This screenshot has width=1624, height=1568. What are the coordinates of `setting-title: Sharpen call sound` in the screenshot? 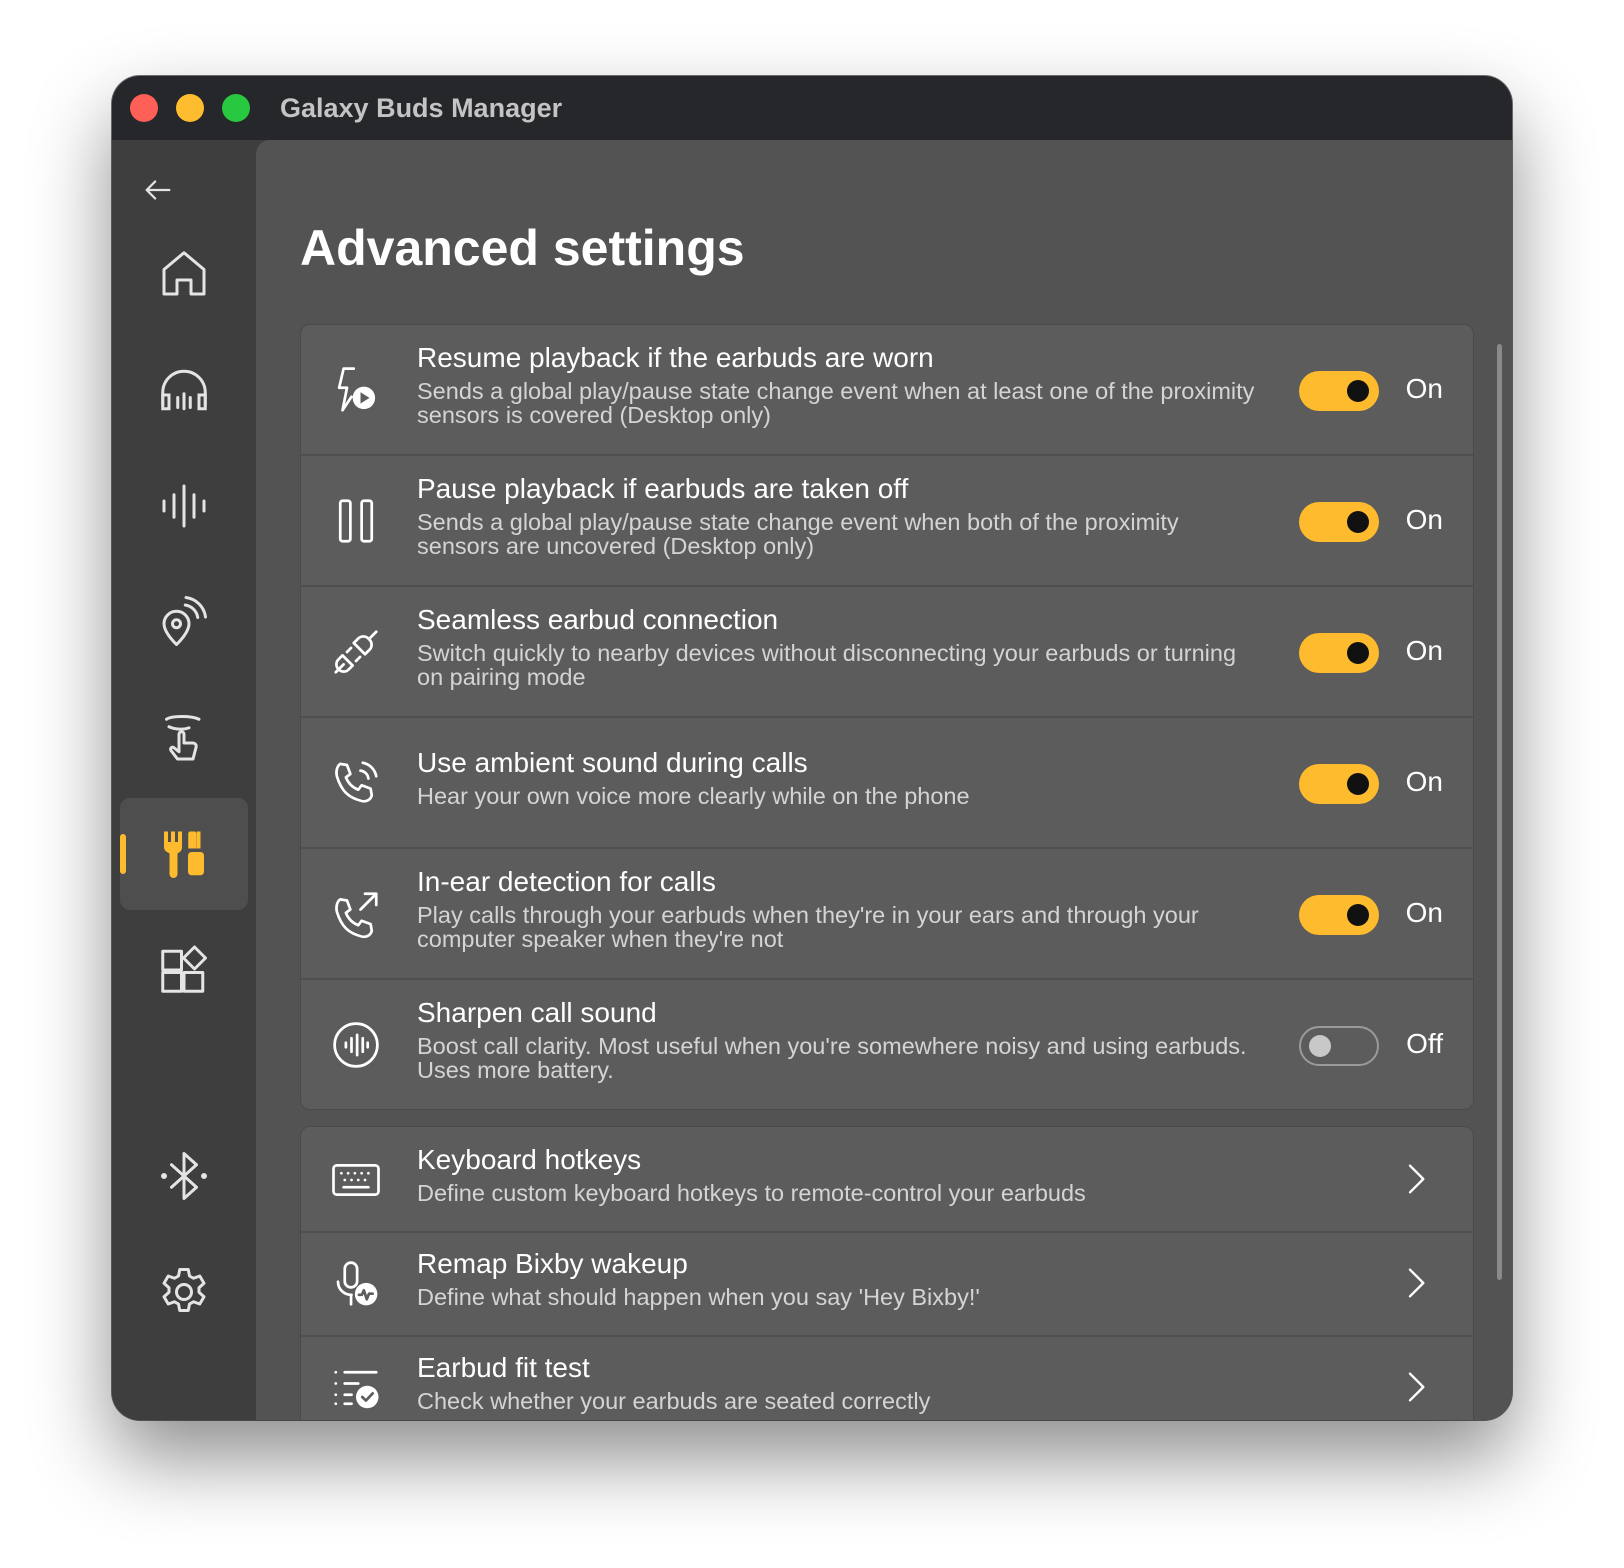 It's located at (537, 1012).